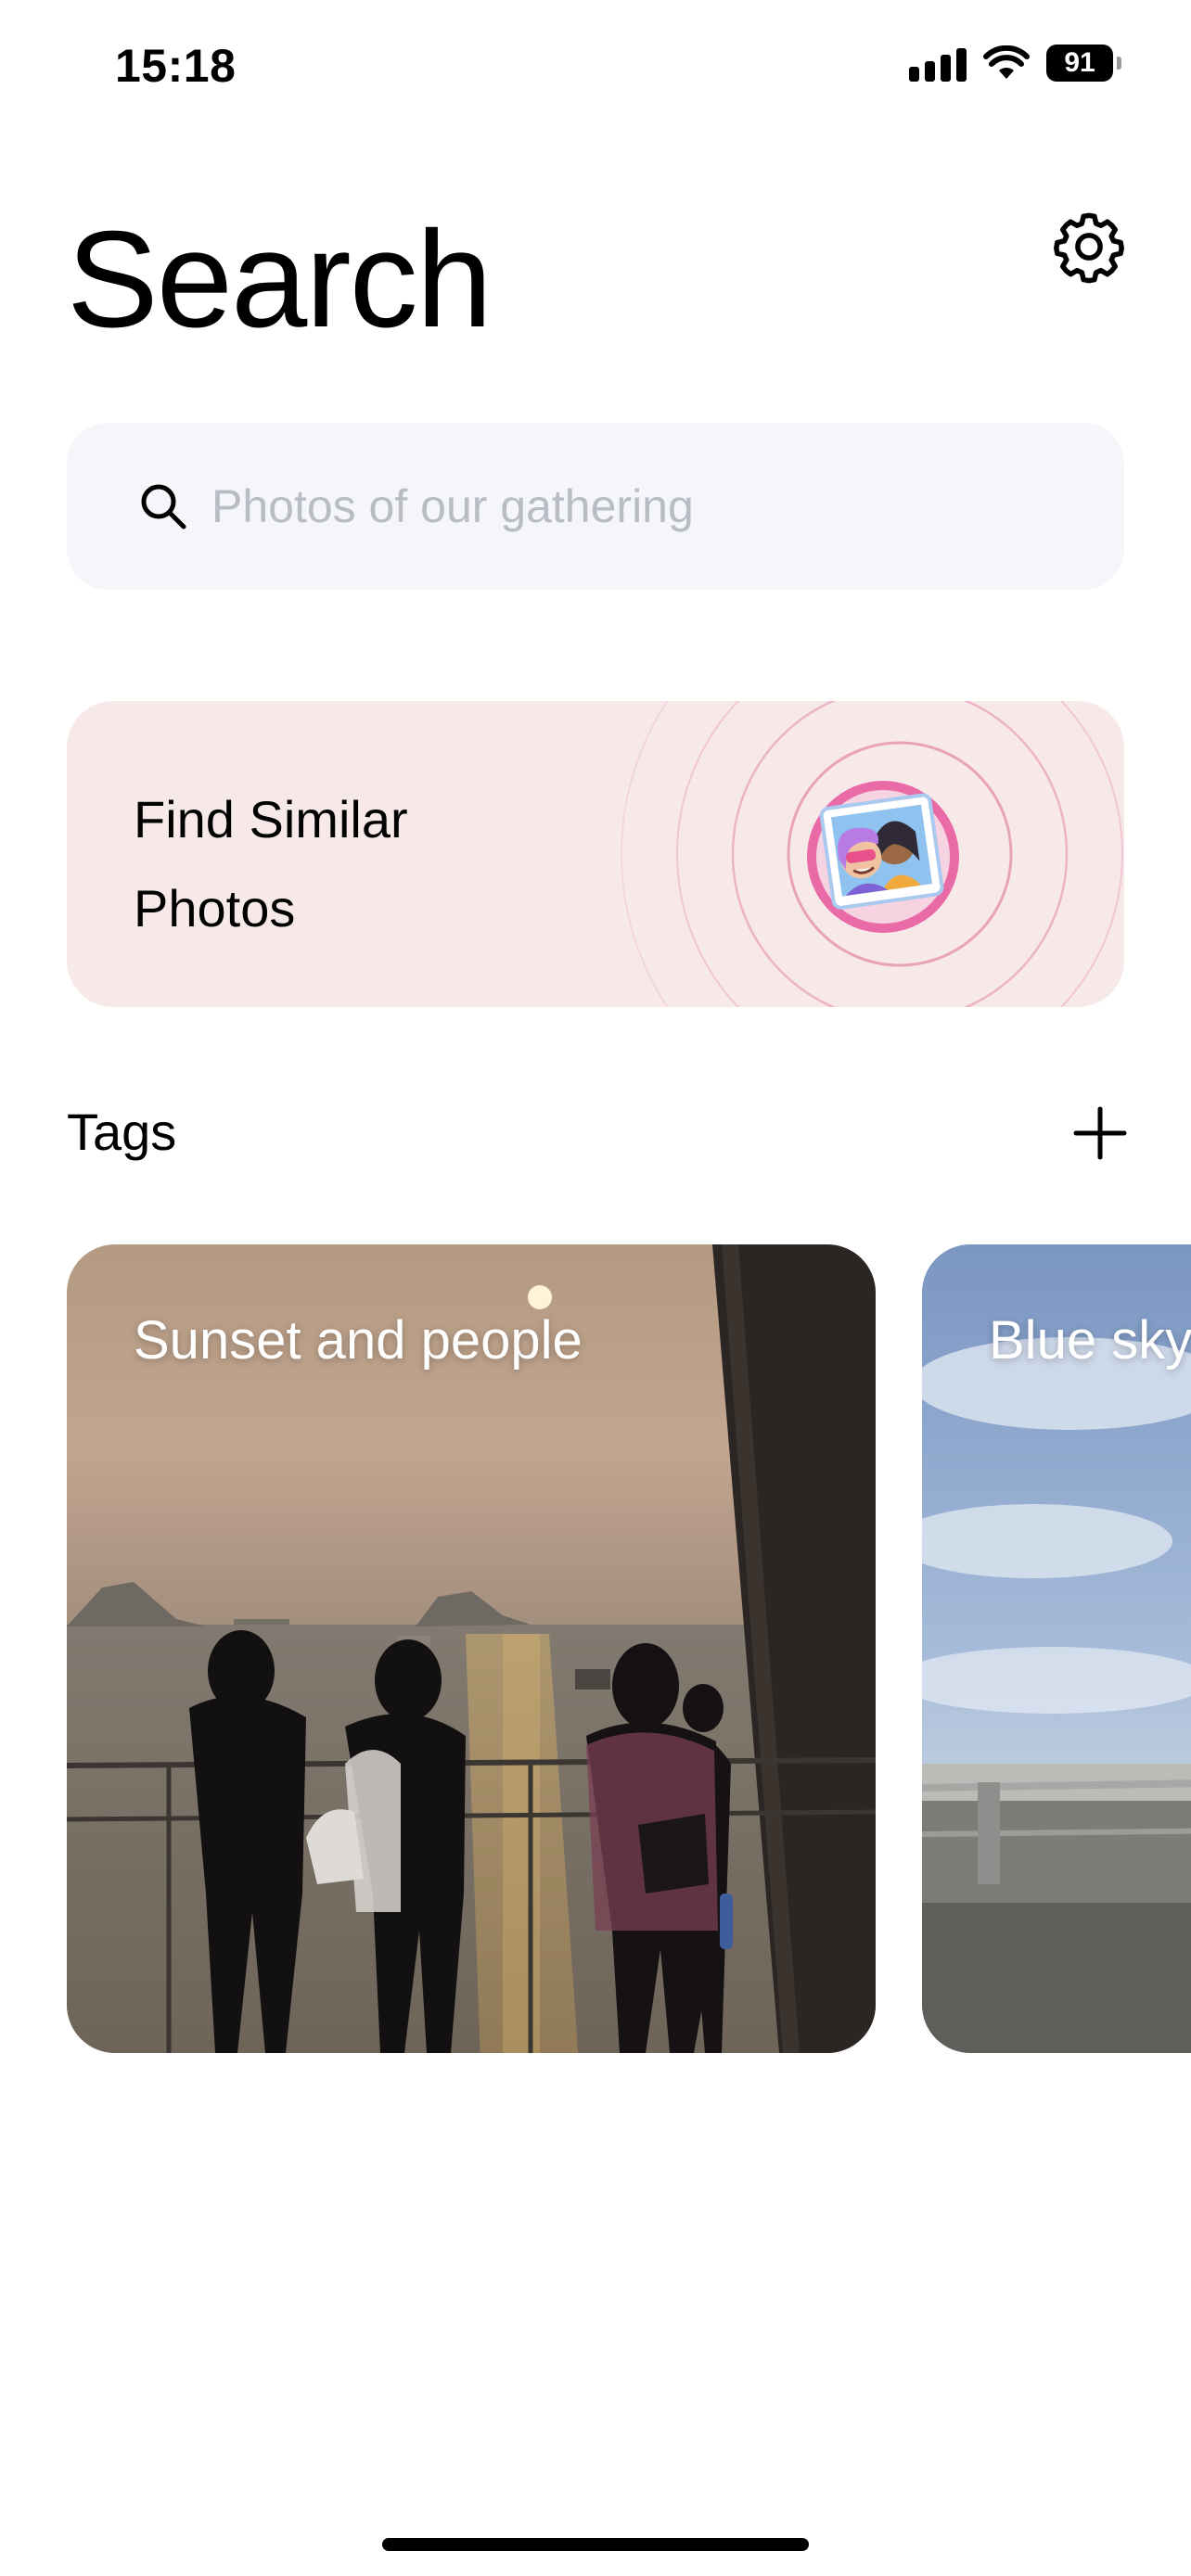 This screenshot has height=2576, width=1191. Describe the element at coordinates (938, 64) in the screenshot. I see `signal-icon` at that location.